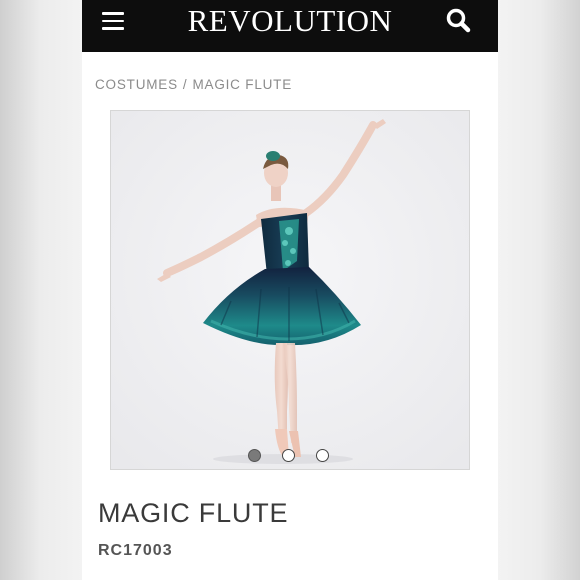 This screenshot has width=580, height=580. I want to click on gallery-pagination, so click(290, 457).